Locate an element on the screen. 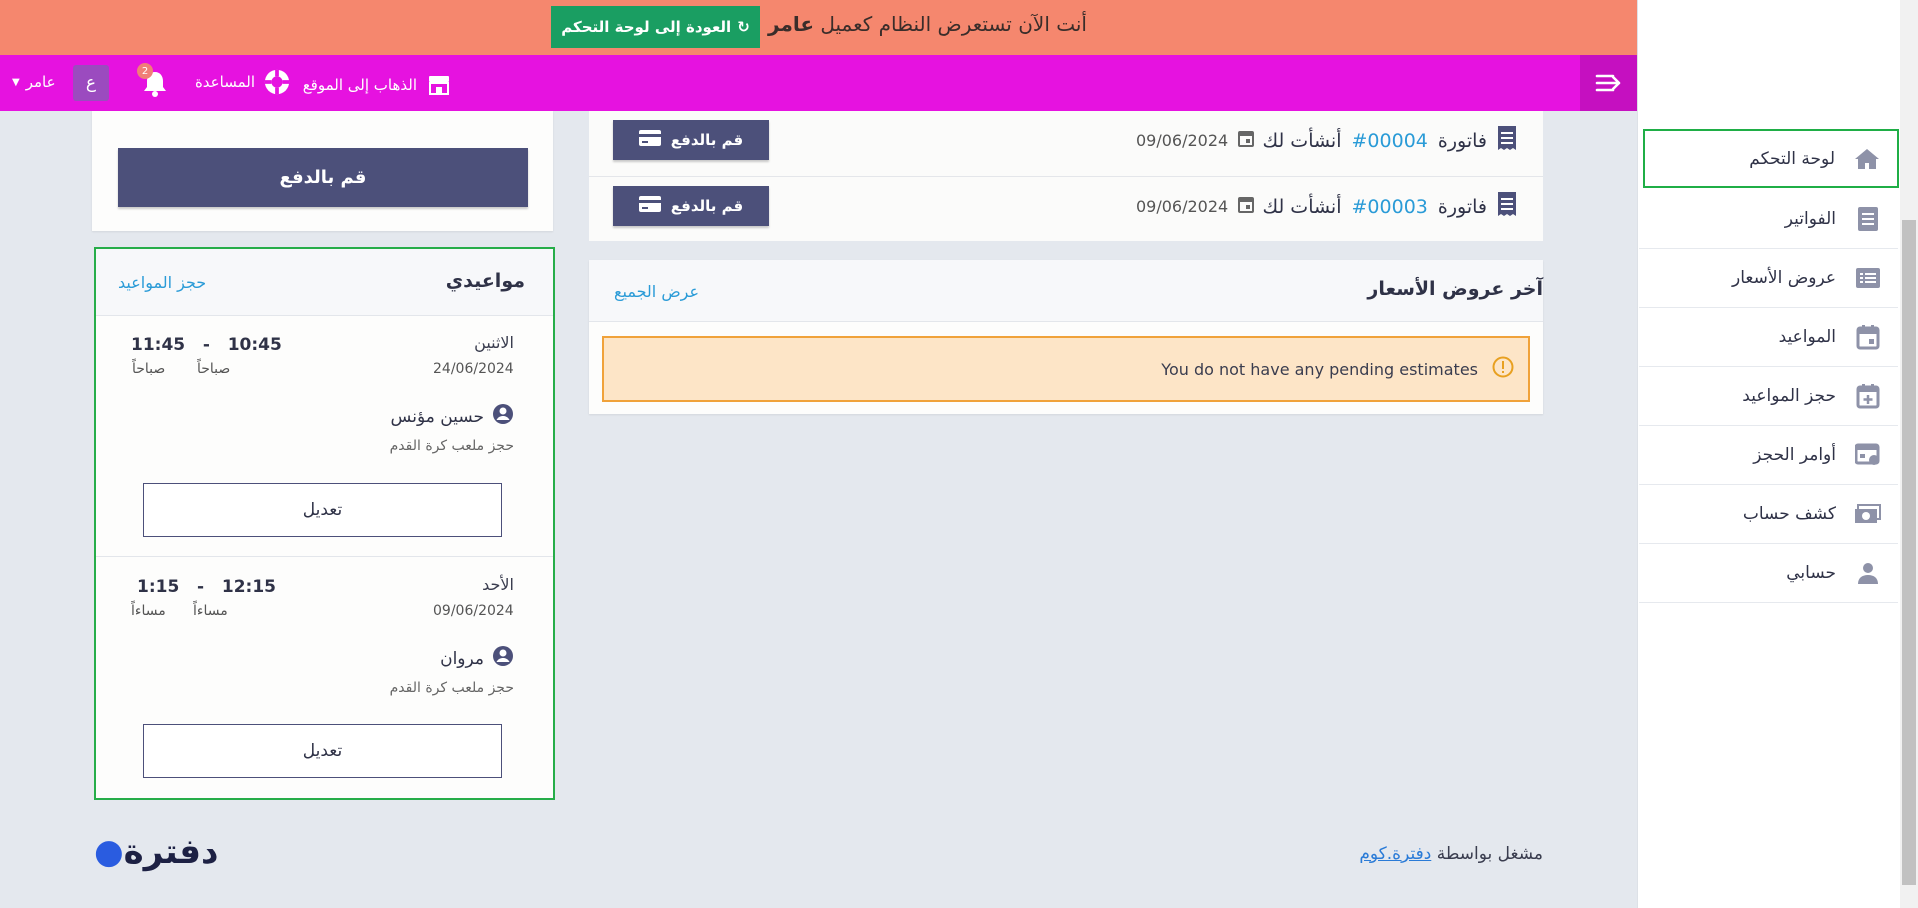 Image resolution: width=1918 pixels, height=908 pixels. invoice-number-link: #00004 is located at coordinates (1390, 141).